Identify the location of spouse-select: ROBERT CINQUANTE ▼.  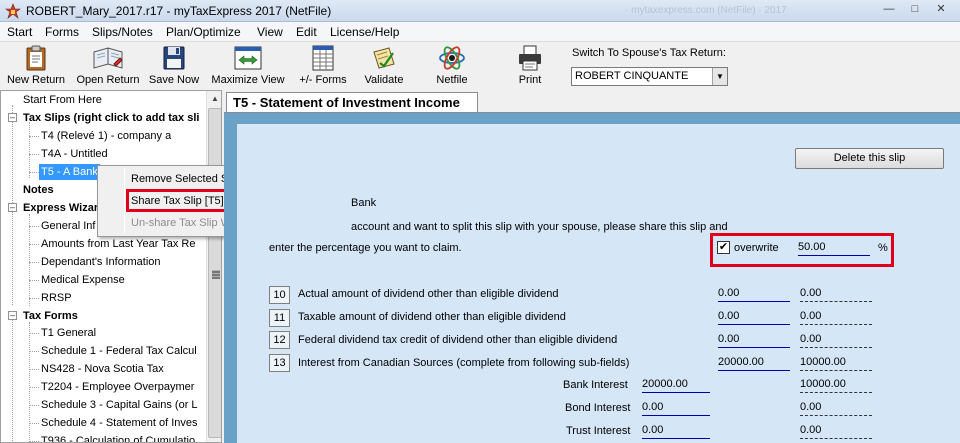
(649, 76).